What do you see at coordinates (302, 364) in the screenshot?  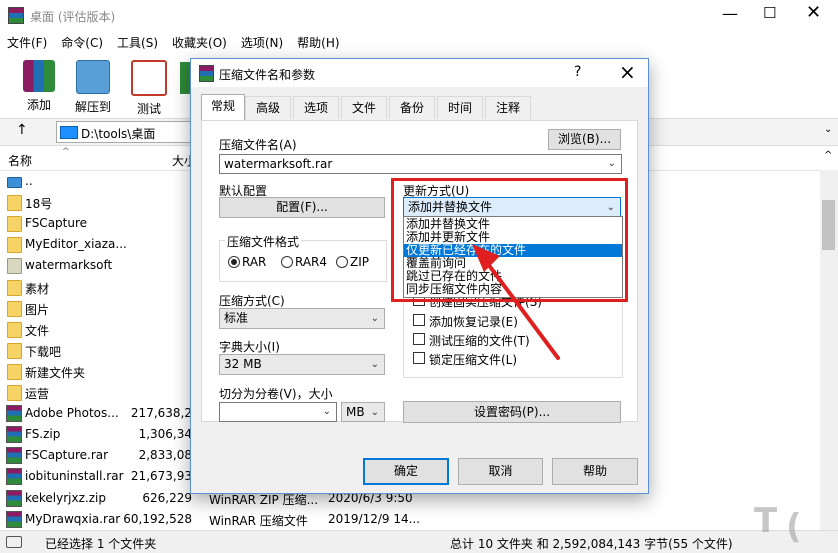 I see `dict-select: 32 MB ⌄` at bounding box center [302, 364].